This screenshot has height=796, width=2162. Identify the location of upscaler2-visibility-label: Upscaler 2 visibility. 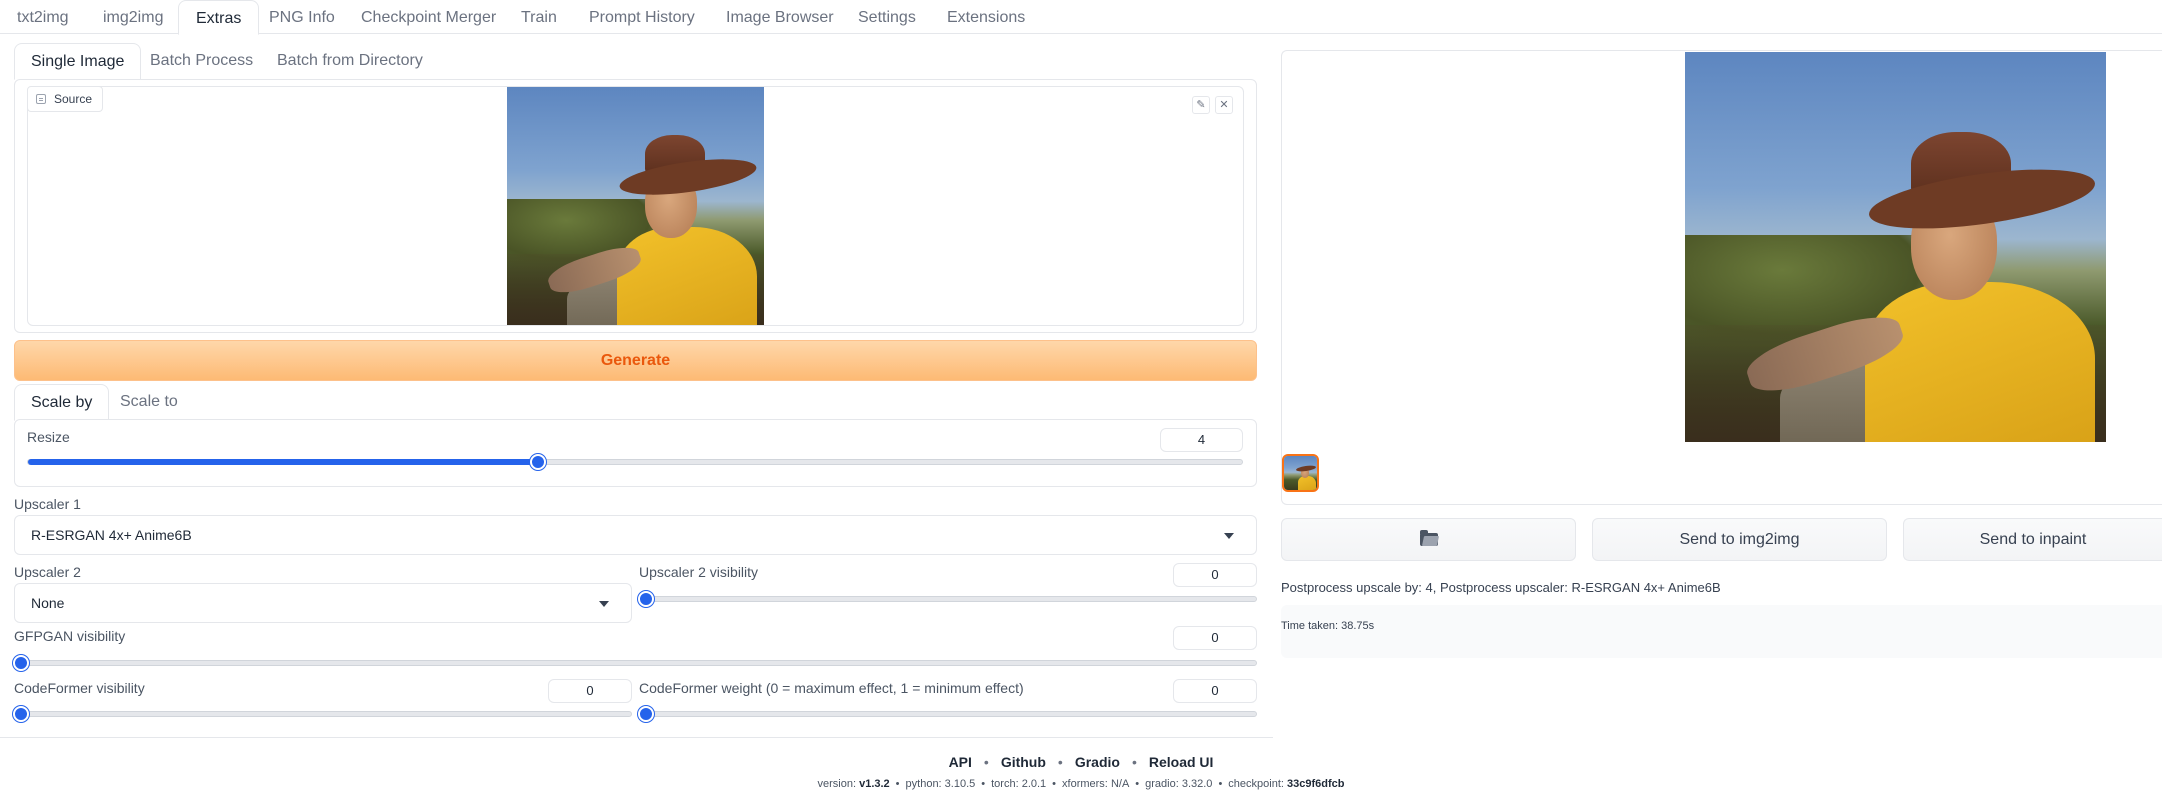
(699, 572).